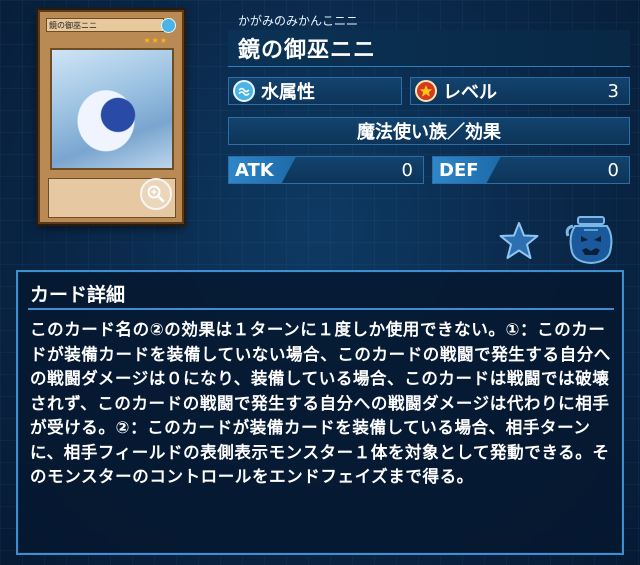  What do you see at coordinates (531, 170) in the screenshot?
I see `def-box: DEF 0` at bounding box center [531, 170].